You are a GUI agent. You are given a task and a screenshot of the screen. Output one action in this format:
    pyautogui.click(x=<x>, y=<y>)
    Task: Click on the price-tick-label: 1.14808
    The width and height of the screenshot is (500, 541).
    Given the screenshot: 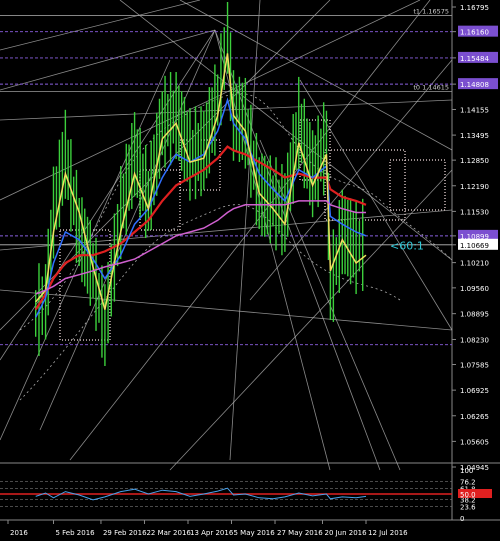 What is the action you would take?
    pyautogui.click(x=474, y=85)
    